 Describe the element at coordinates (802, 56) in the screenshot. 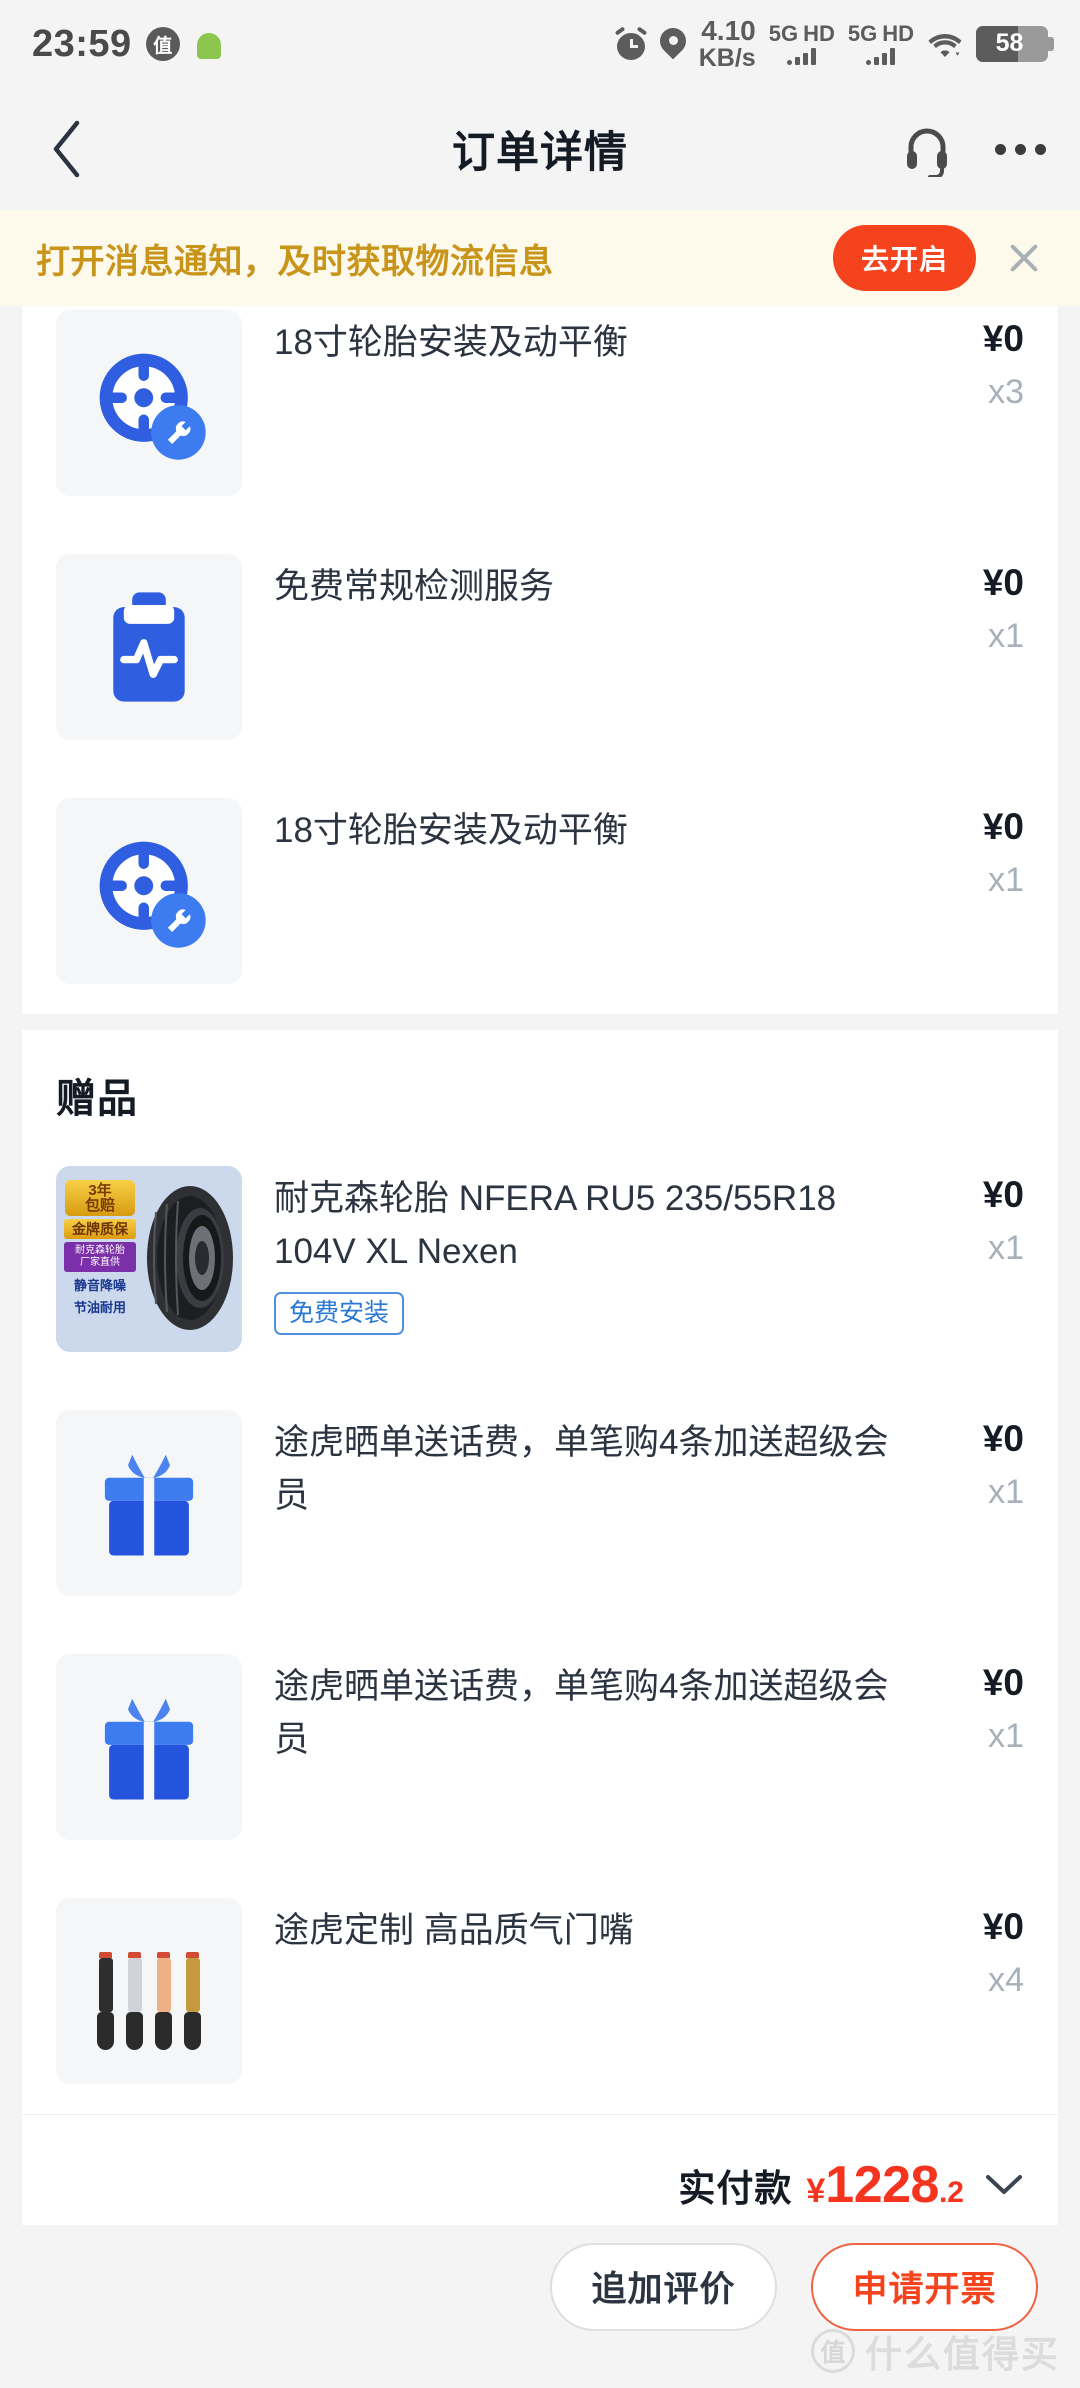

I see `sim1-signal-icon` at that location.